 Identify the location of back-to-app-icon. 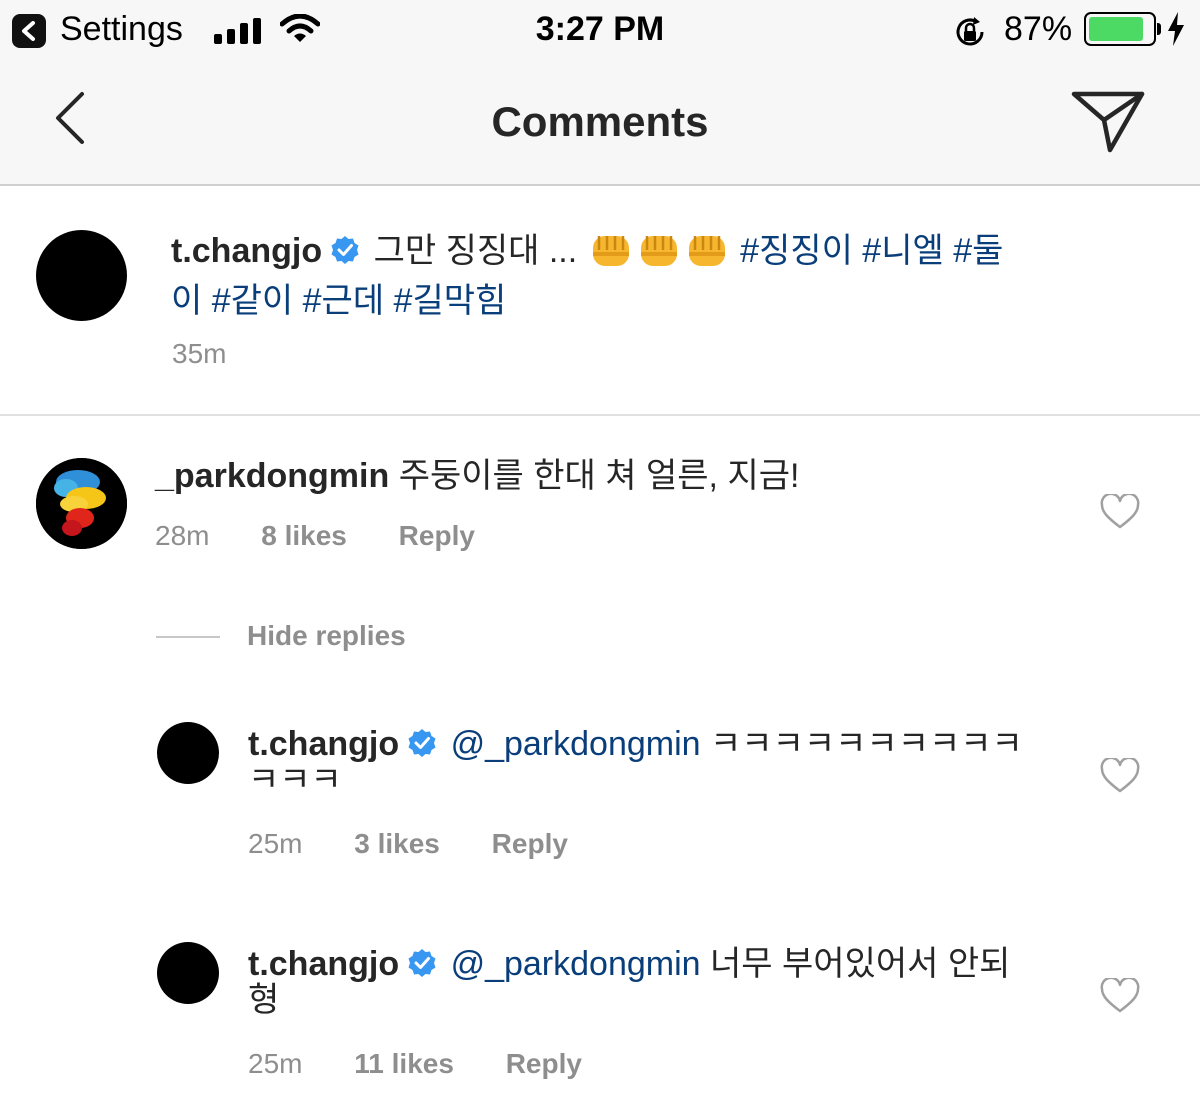
(29, 31).